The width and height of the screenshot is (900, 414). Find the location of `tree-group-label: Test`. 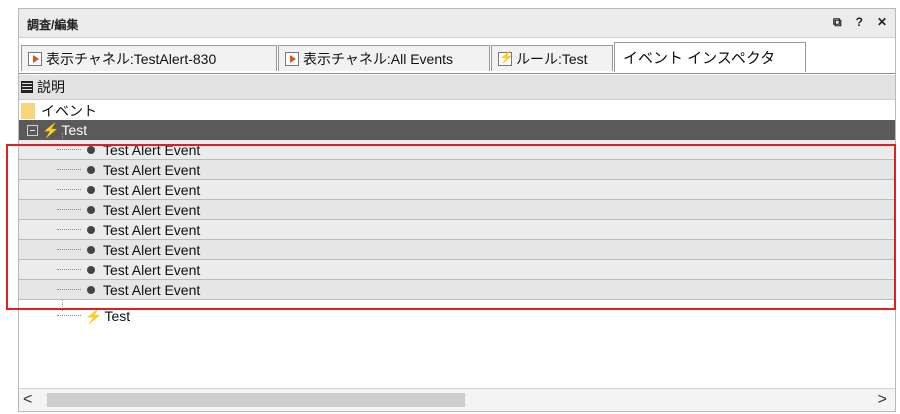

tree-group-label: Test is located at coordinates (74, 130).